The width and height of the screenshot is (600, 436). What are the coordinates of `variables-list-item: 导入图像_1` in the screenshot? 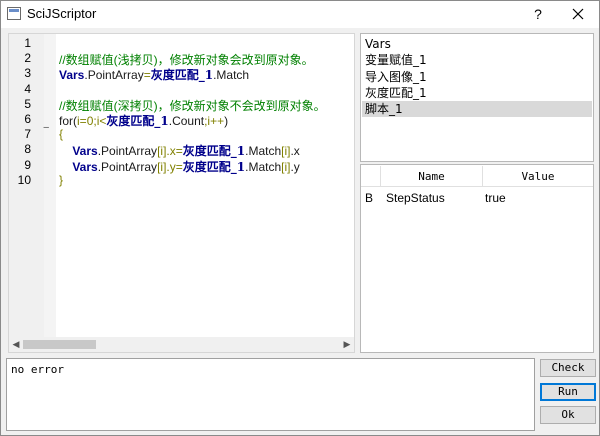 It's located at (477, 77).